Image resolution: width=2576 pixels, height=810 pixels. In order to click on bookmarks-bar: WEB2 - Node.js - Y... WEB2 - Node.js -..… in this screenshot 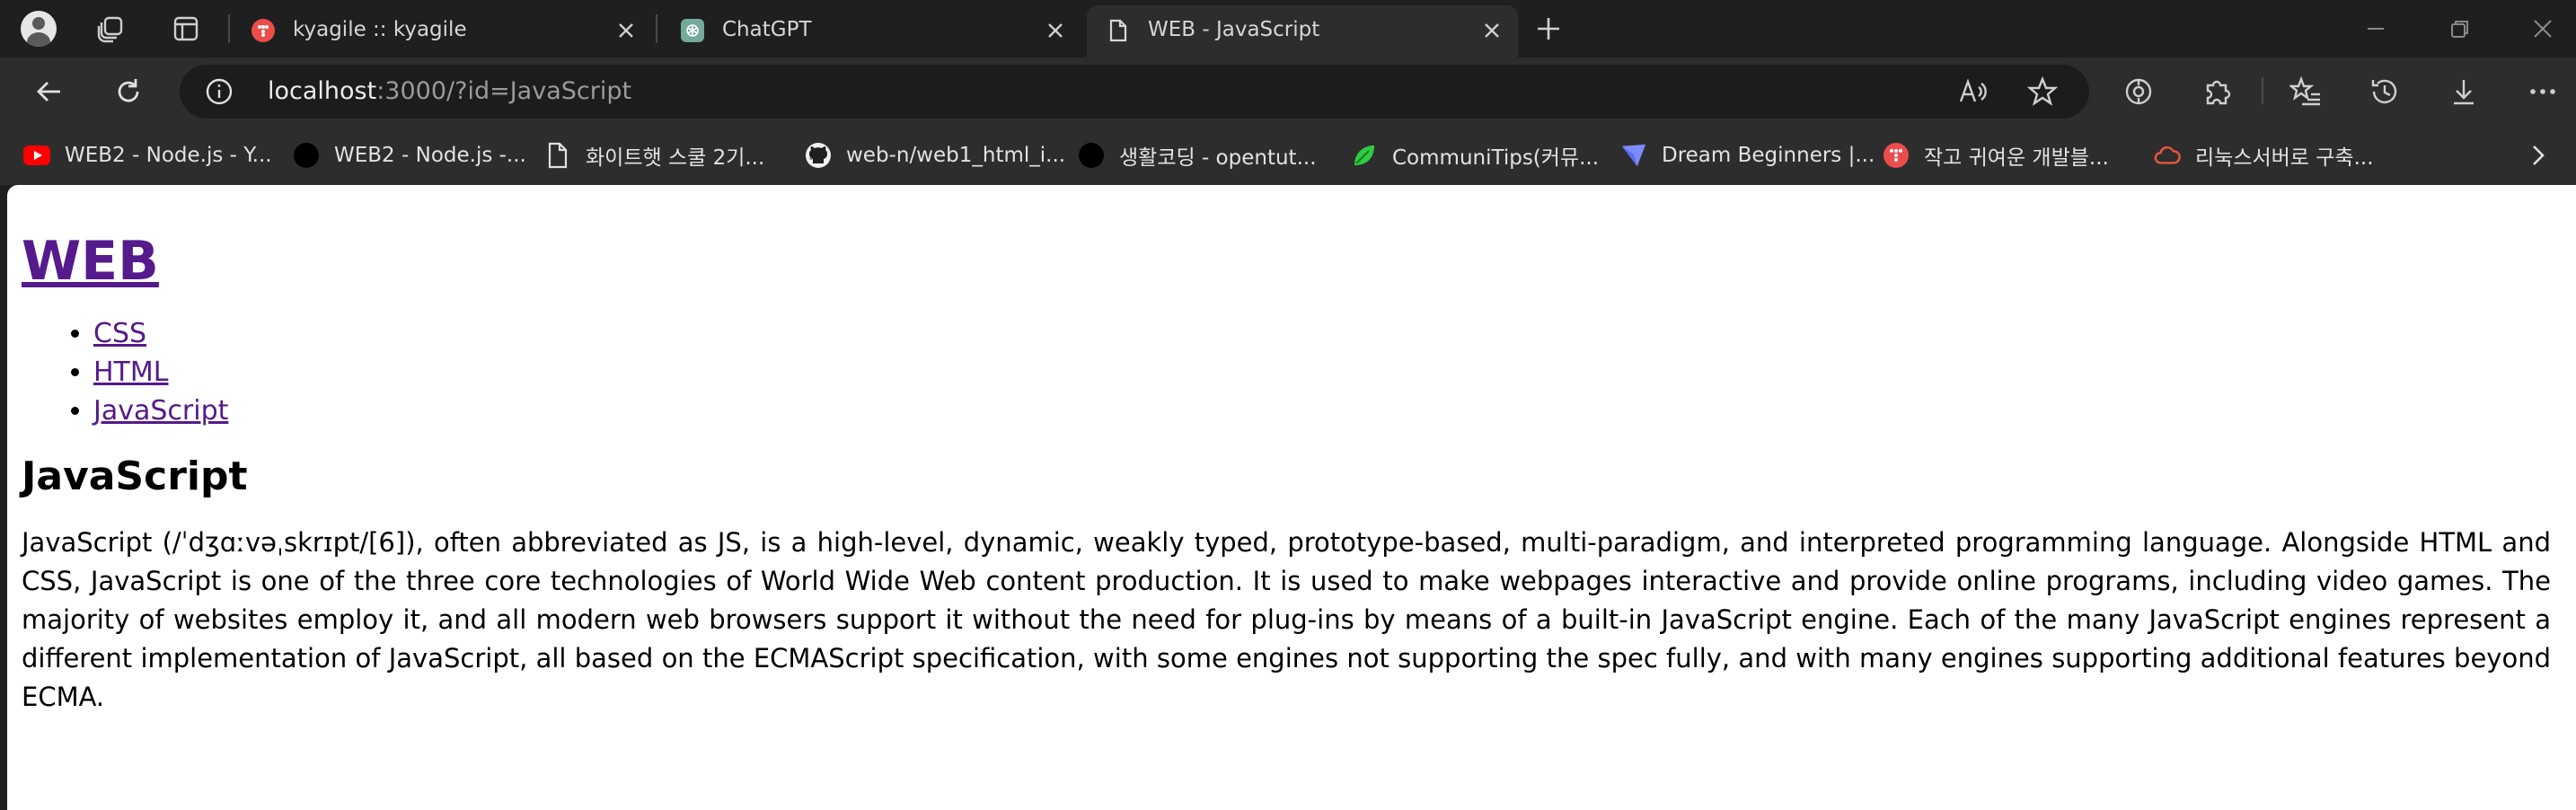, I will do `click(1288, 155)`.